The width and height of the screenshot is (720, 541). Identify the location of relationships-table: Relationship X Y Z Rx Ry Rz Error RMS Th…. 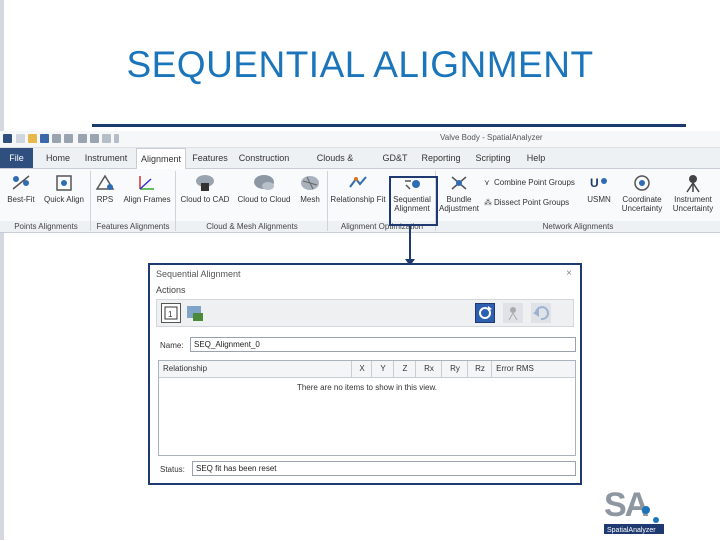
(367, 408).